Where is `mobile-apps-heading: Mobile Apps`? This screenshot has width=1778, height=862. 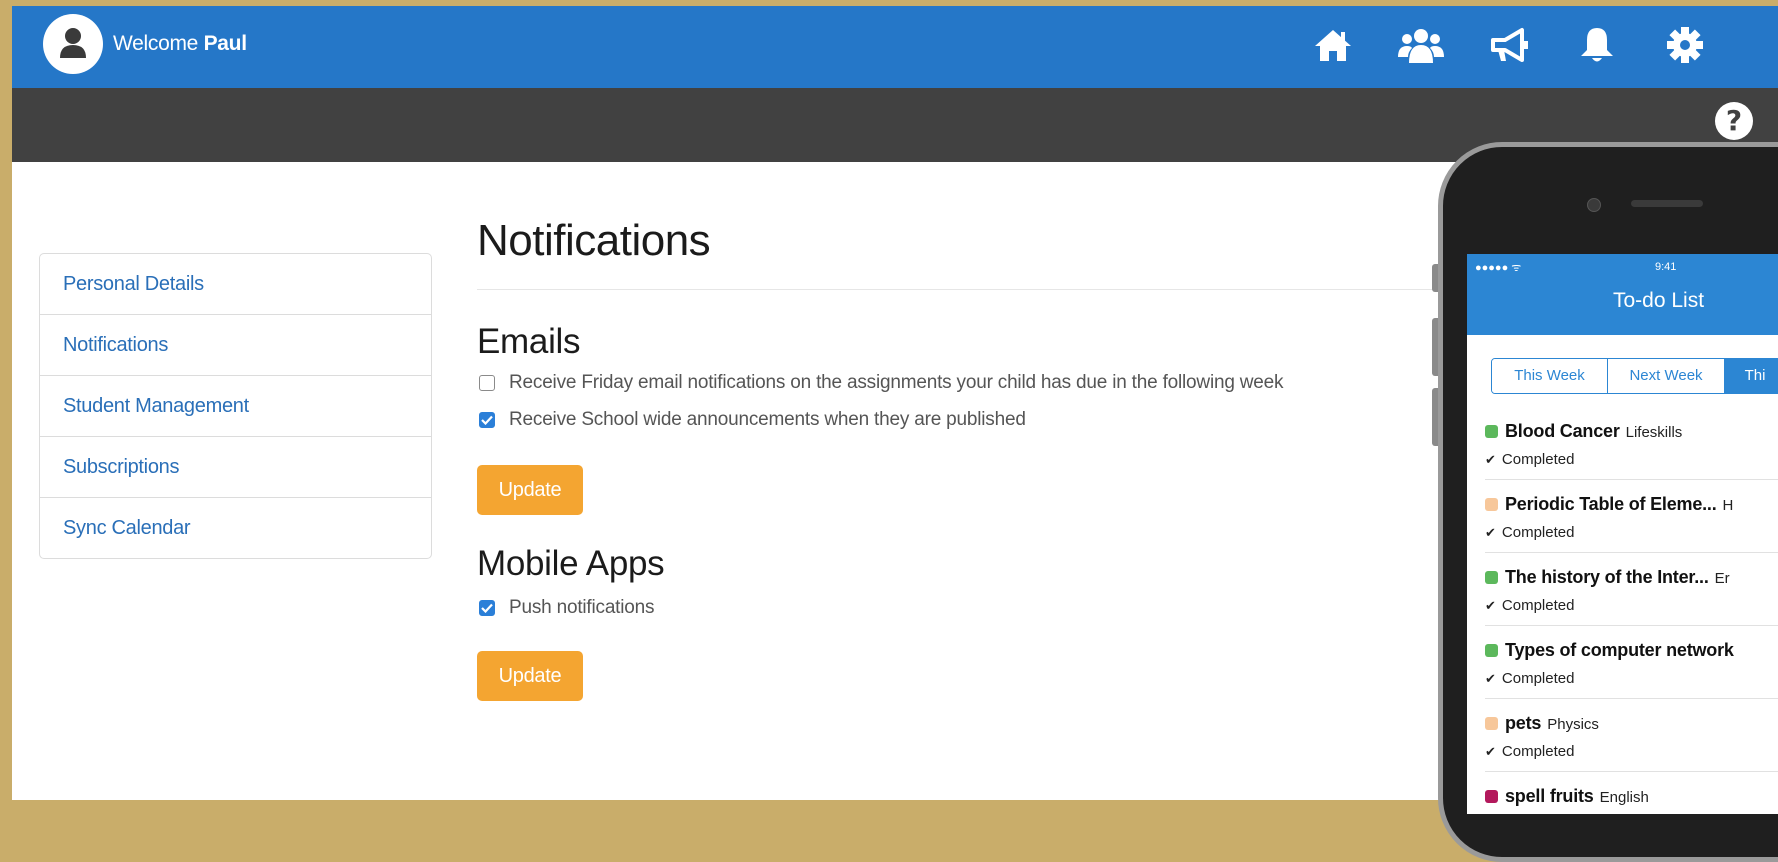
mobile-apps-heading: Mobile Apps is located at coordinates (571, 563).